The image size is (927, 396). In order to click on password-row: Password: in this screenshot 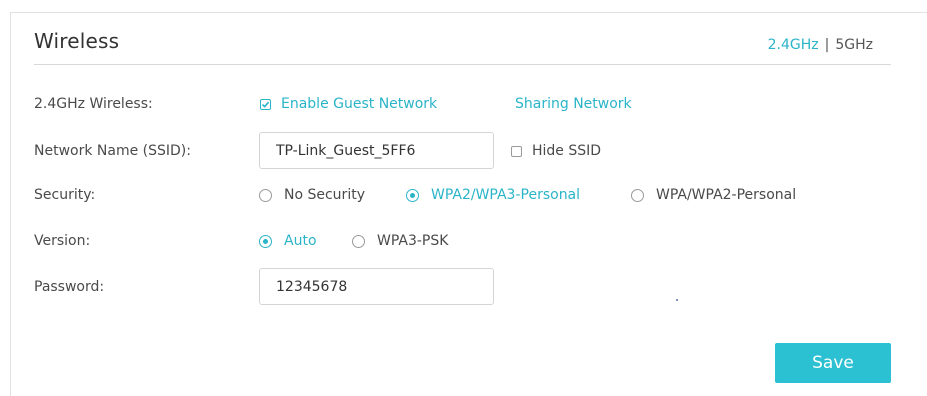, I will do `click(69, 287)`.